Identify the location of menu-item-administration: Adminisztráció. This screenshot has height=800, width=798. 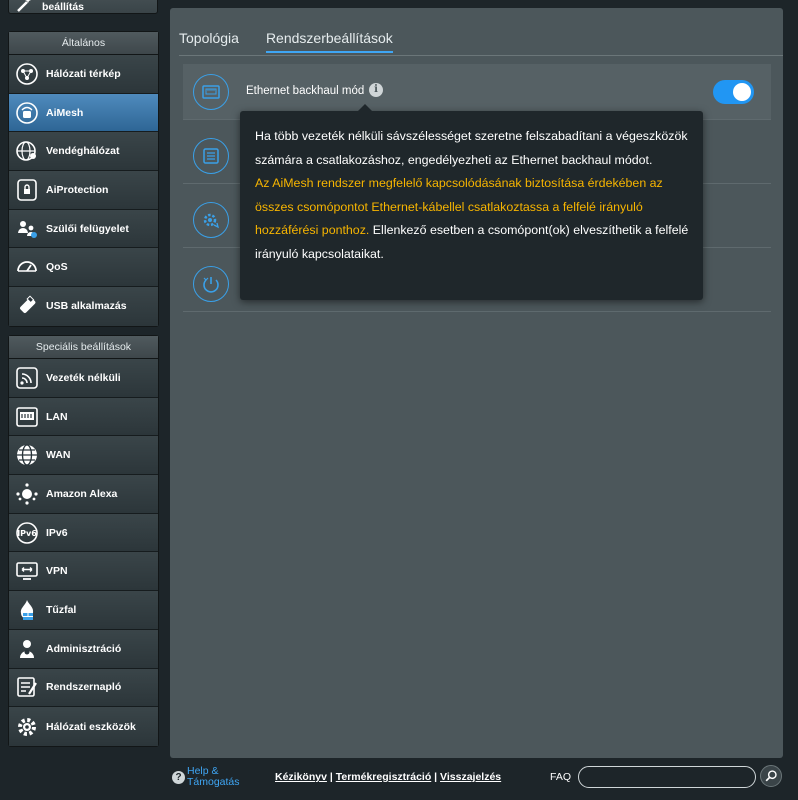
(83, 649).